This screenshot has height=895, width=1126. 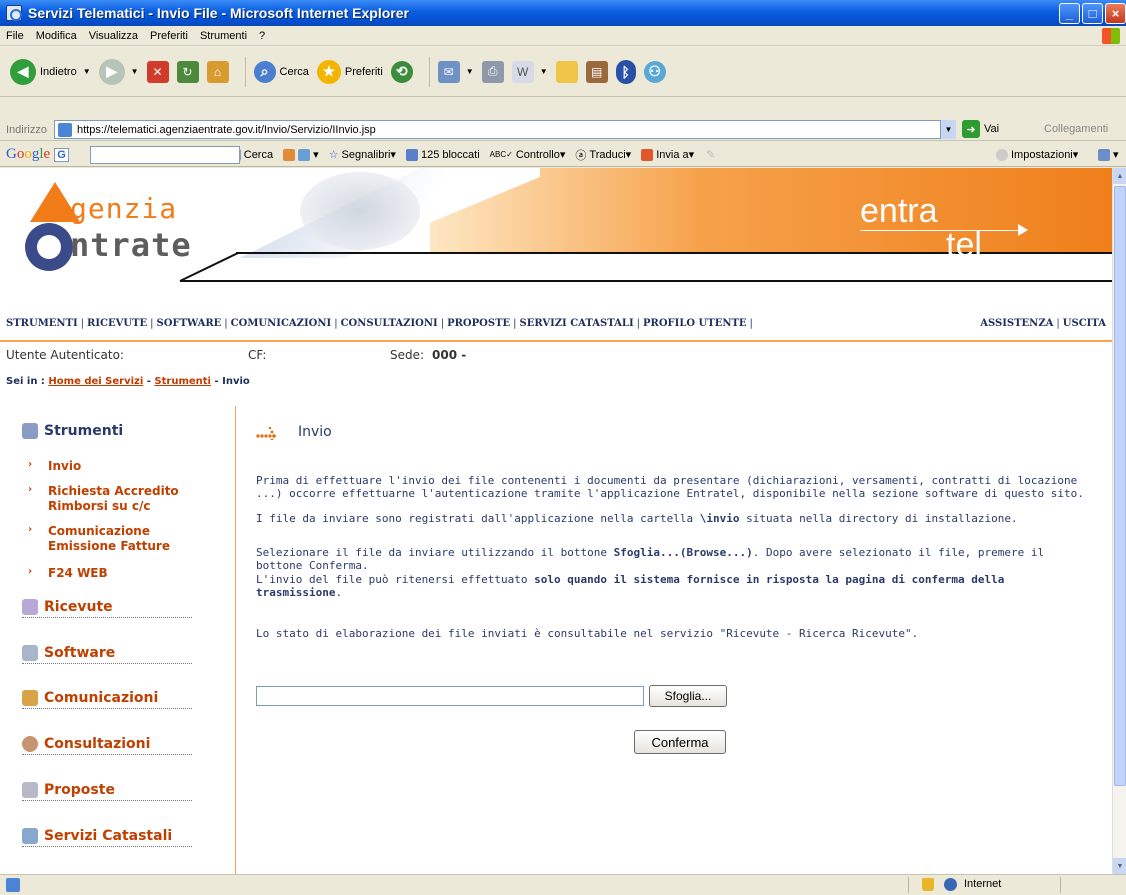 I want to click on mail-button: ✉ ▼, so click(x=455, y=71).